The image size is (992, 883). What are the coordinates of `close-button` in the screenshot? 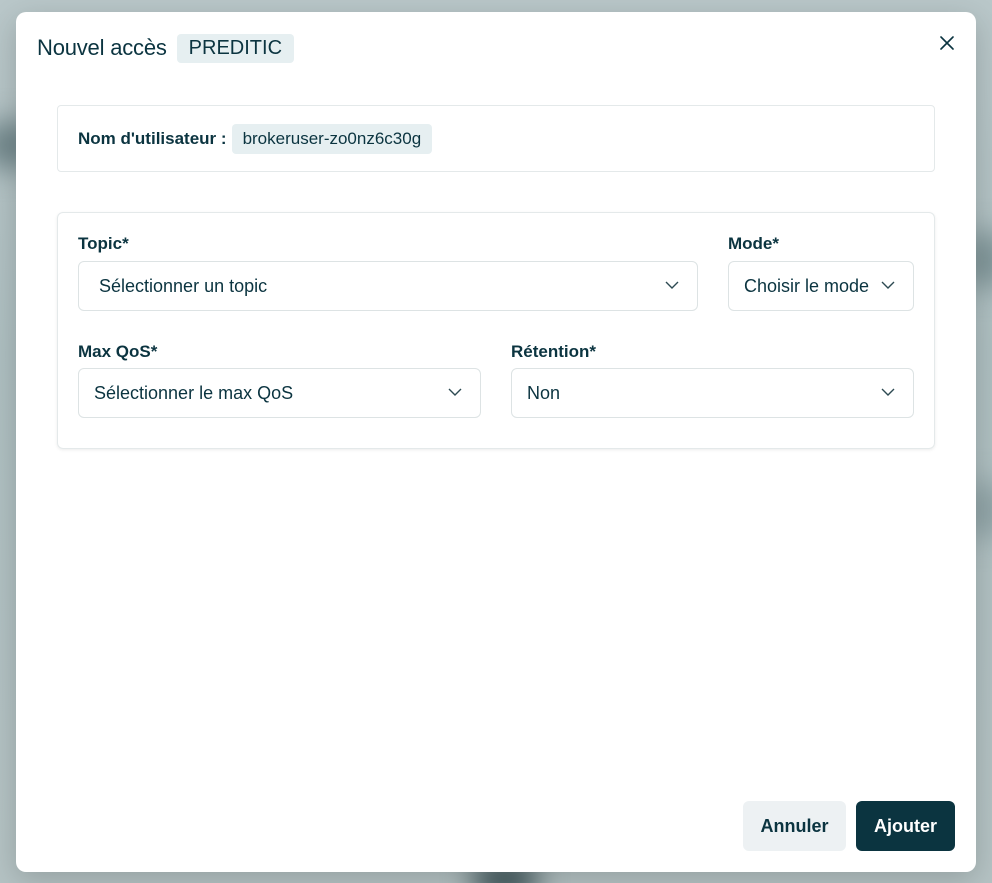 It's located at (947, 43).